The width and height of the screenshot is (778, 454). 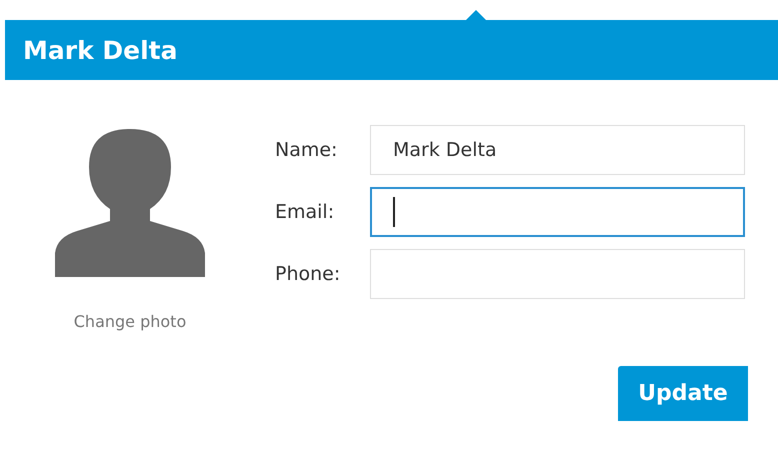 I want to click on input-field, so click(x=557, y=212).